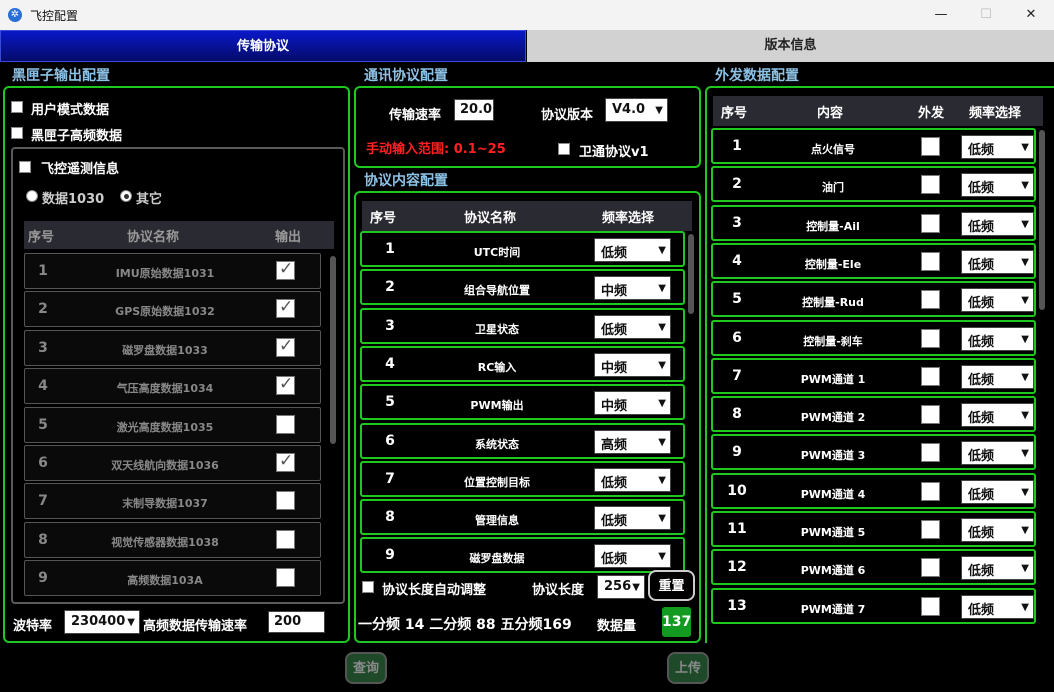 This screenshot has width=1054, height=692. Describe the element at coordinates (126, 196) in the screenshot. I see `radio-other` at that location.